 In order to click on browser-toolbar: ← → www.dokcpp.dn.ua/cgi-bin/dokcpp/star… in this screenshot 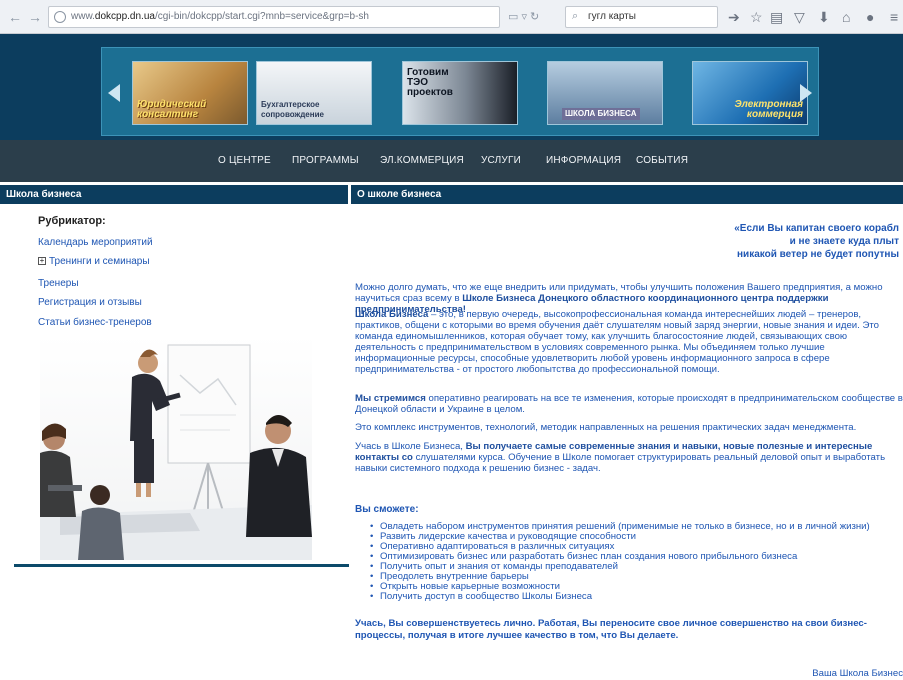, I will do `click(451, 17)`.